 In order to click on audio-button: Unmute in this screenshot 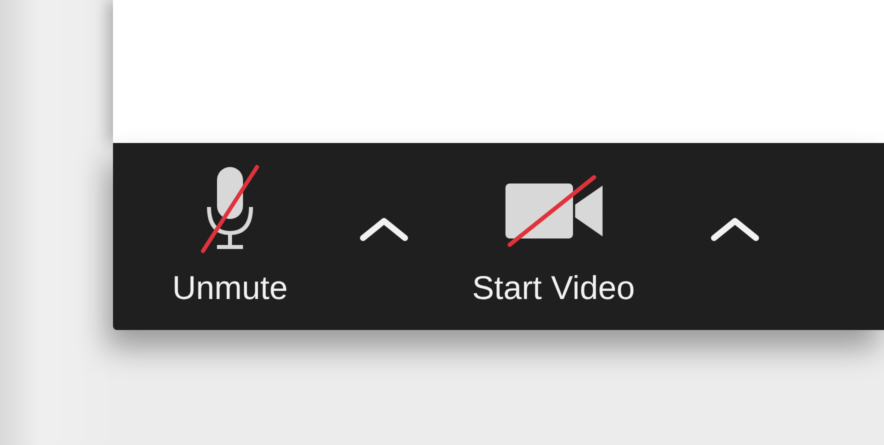, I will do `click(230, 233)`.